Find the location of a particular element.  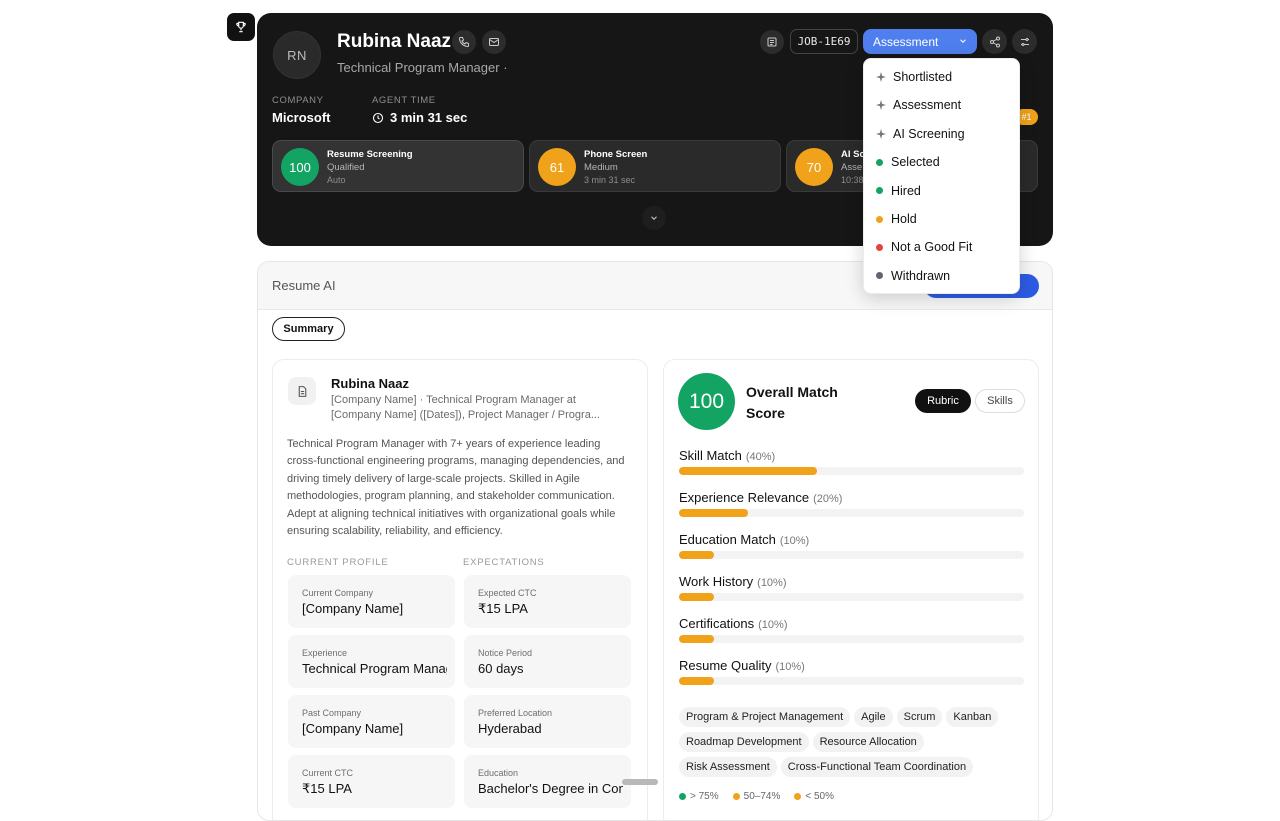

status-option: AI Screening is located at coordinates (919, 134).